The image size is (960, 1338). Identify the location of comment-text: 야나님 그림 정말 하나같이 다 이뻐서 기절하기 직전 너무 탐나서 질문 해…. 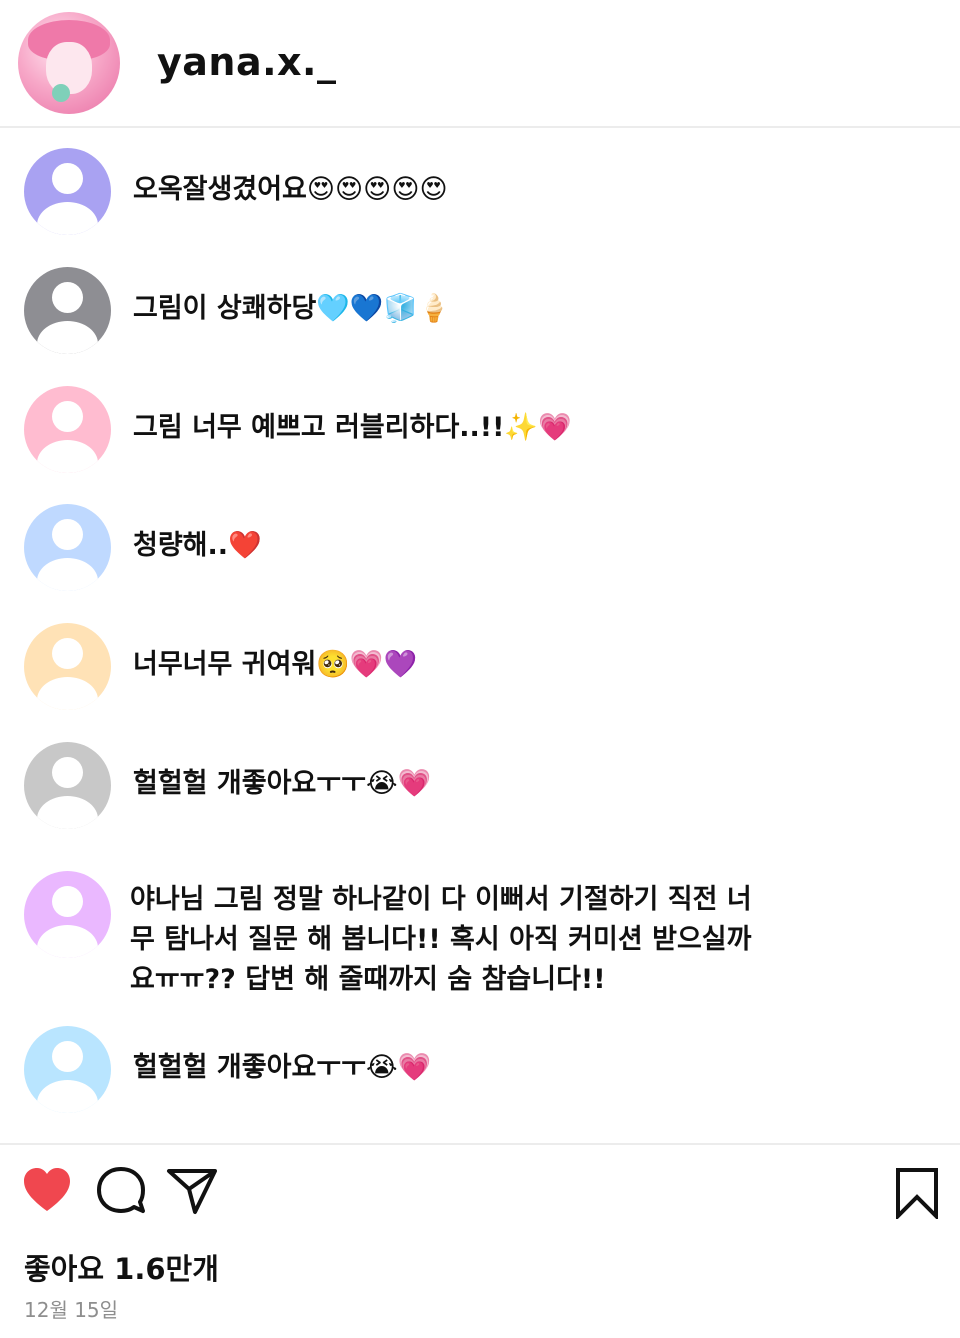
(441, 939).